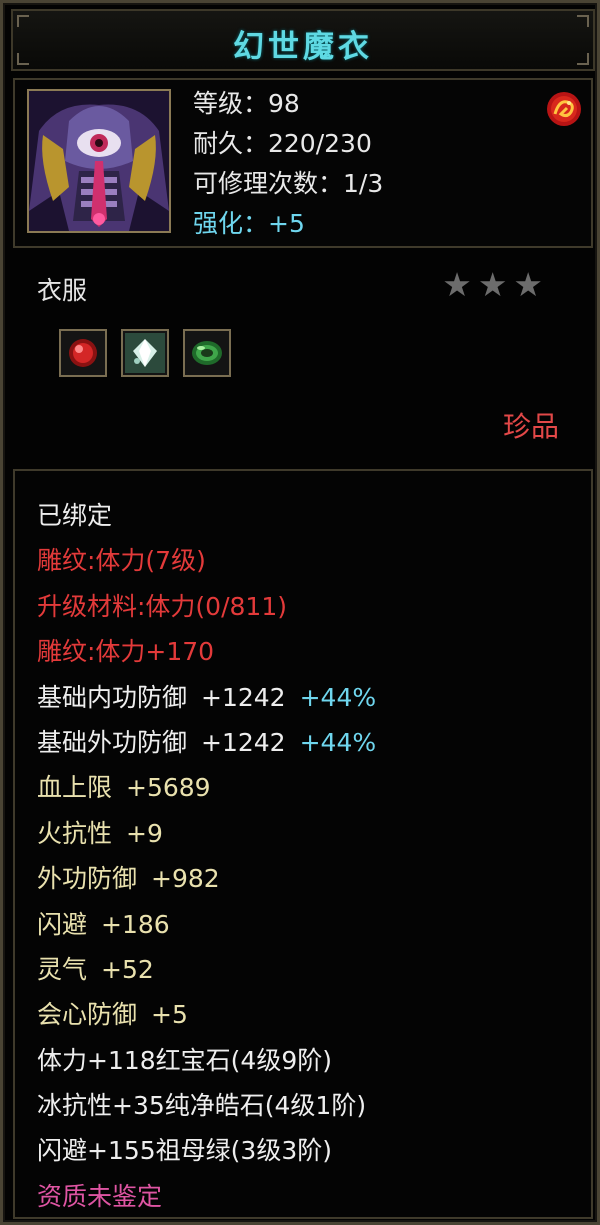 This screenshot has width=600, height=1225. I want to click on attr-label: 火抗性, so click(75, 833).